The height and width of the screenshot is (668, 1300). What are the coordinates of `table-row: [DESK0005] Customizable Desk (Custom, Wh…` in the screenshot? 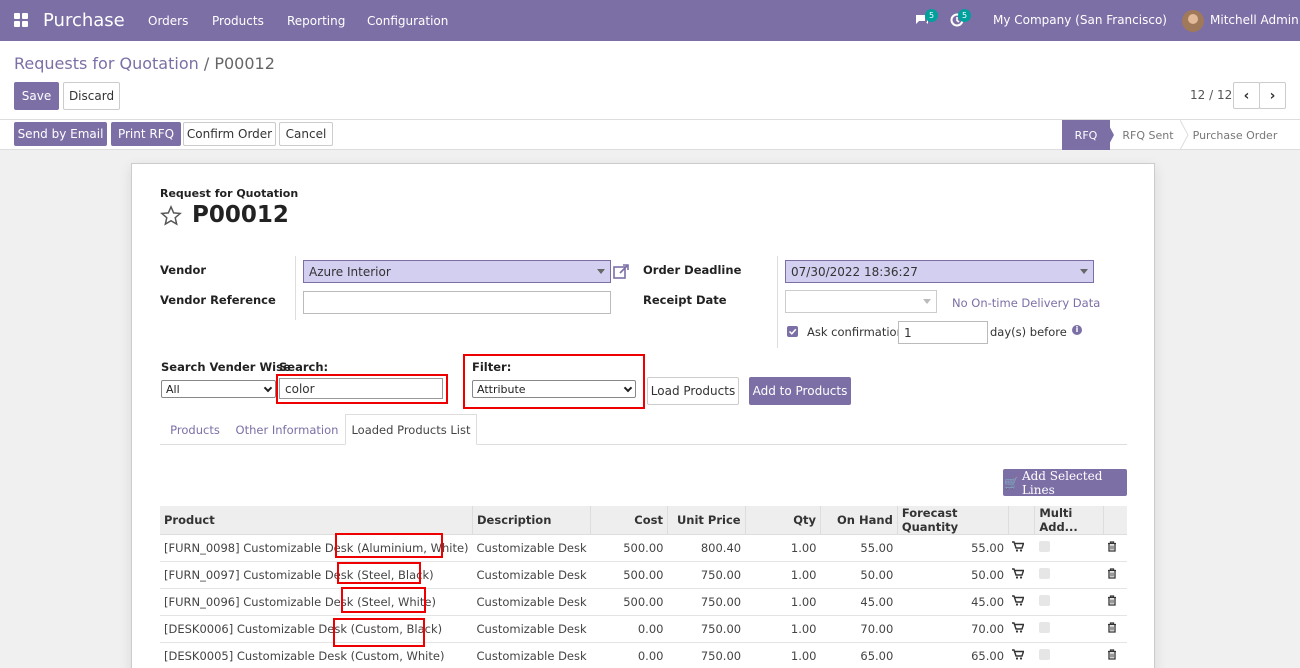 It's located at (643, 655).